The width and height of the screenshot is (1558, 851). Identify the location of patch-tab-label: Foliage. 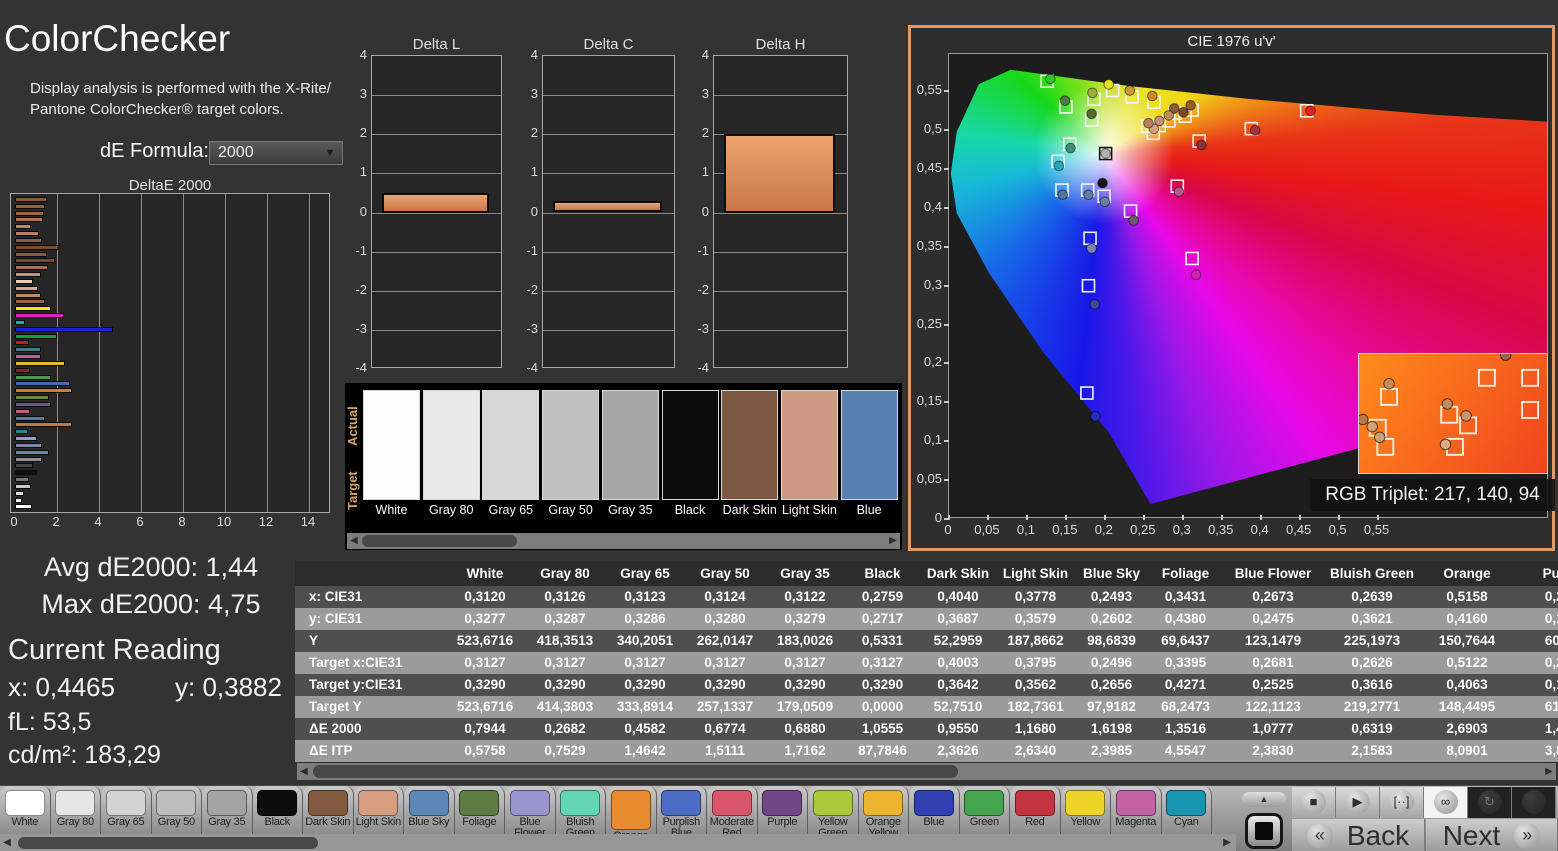
(479, 822).